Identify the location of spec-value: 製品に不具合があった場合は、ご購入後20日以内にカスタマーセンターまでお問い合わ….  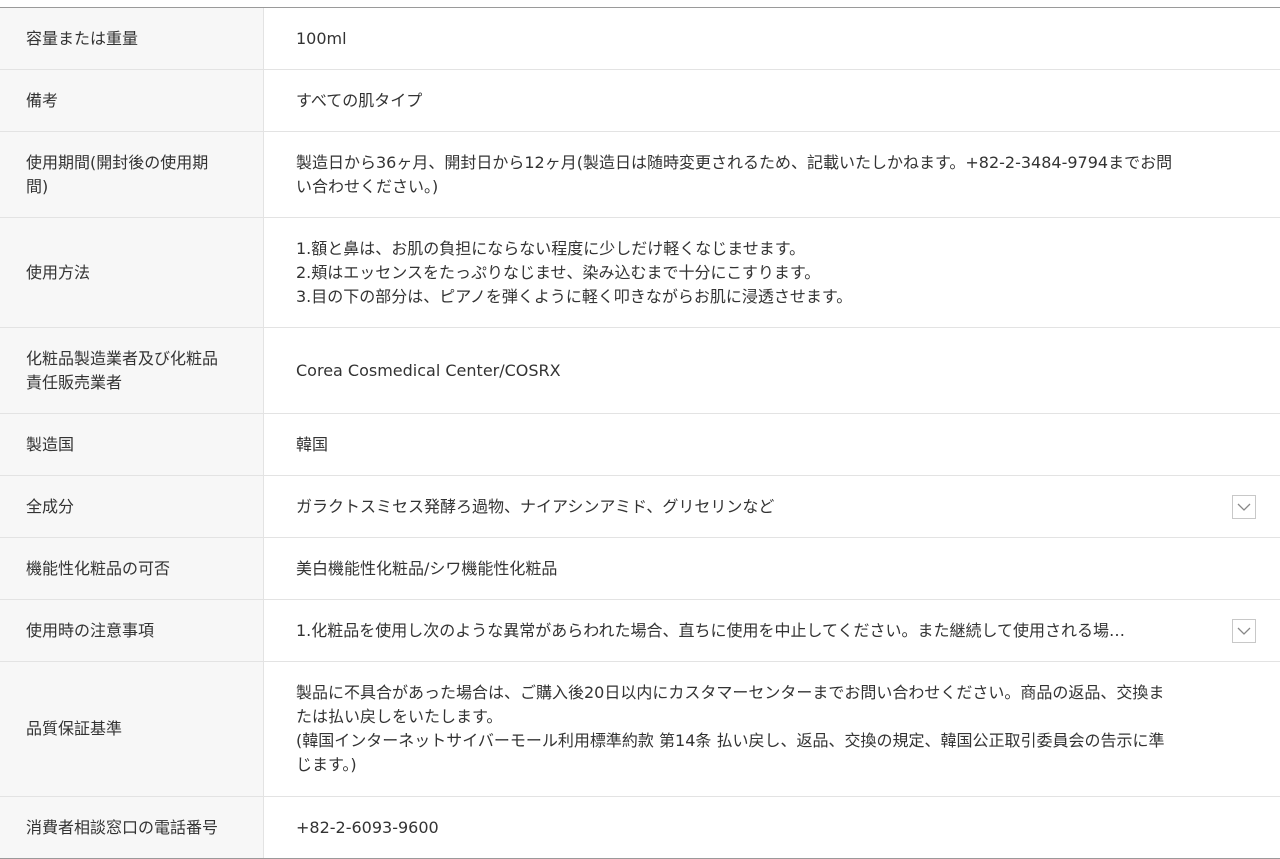
(730, 728).